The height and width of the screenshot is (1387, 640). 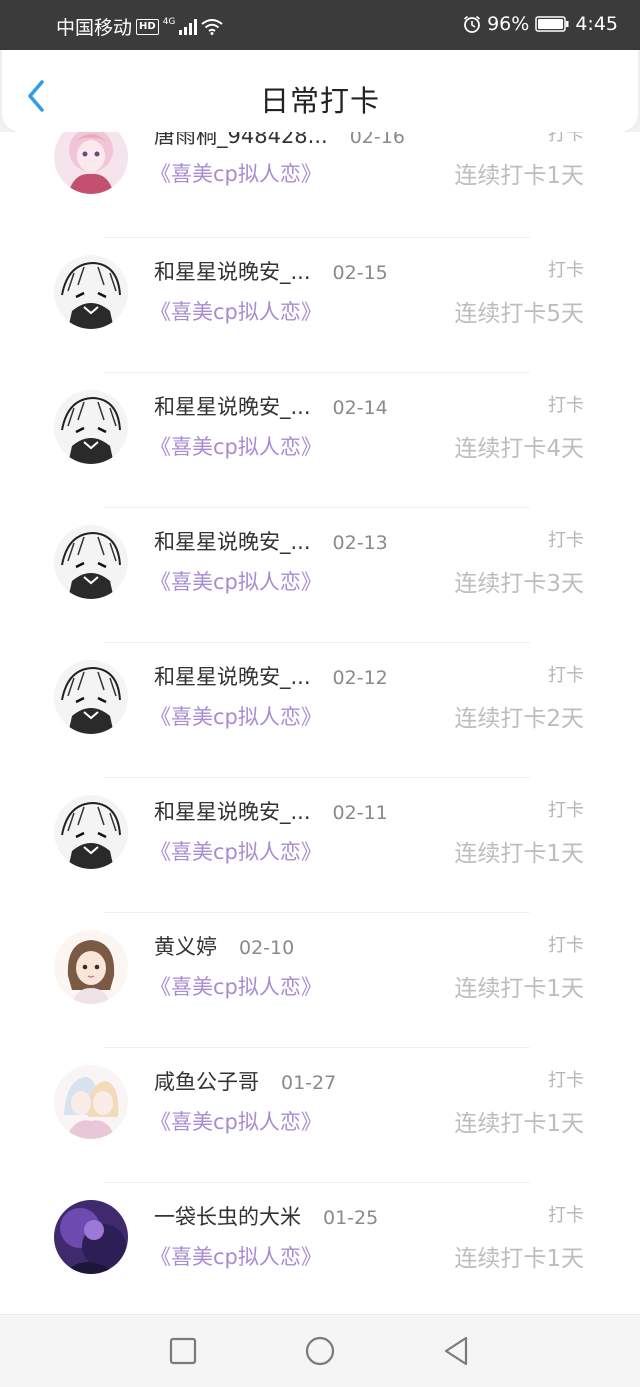 I want to click on user-name: 和星星说晚安_... 02-11, so click(x=271, y=811).